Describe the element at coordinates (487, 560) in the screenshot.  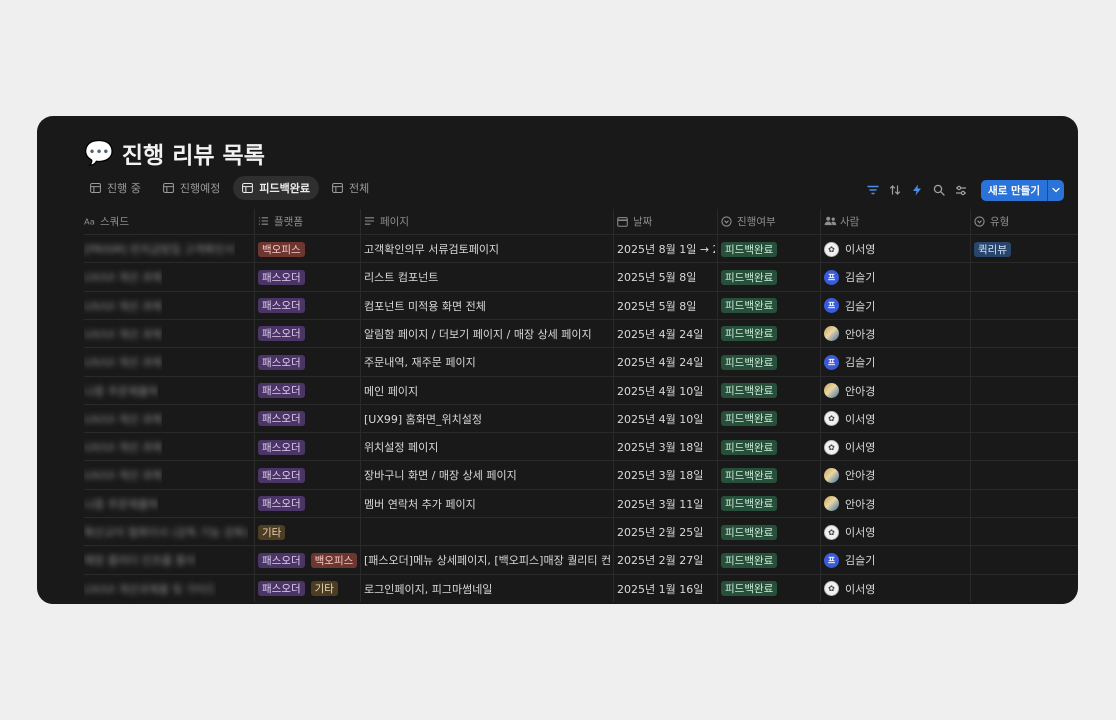
I see `page-cell: [패스오더]메뉴 상세페이지, [백오피스]매장 퀄리티 컨트롤,` at that location.